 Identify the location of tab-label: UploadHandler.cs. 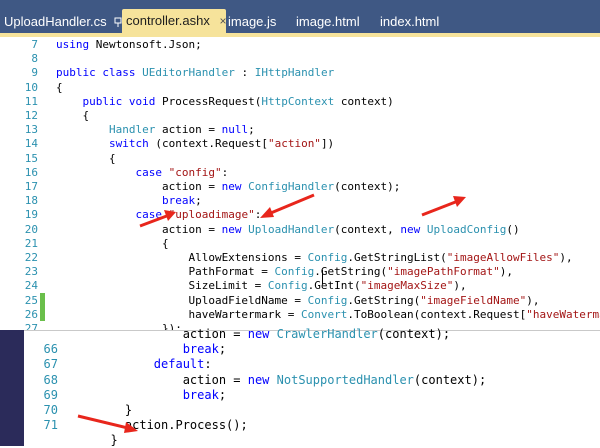
(55, 21).